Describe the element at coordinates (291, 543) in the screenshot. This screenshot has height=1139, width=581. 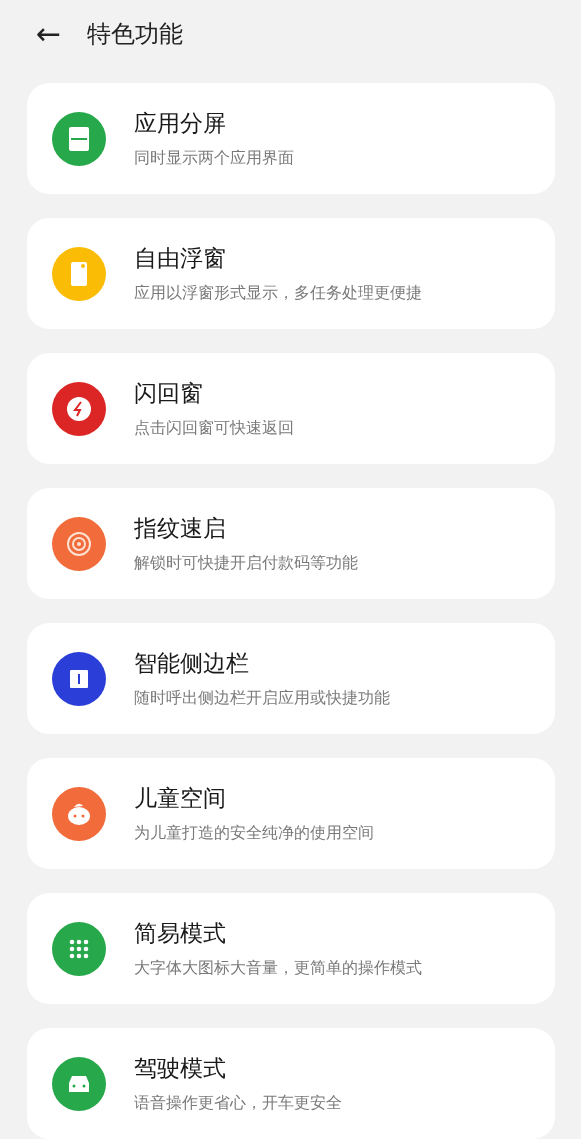
I see `feature-card: 指纹速启 解锁时可快捷开启付款码等功能` at that location.